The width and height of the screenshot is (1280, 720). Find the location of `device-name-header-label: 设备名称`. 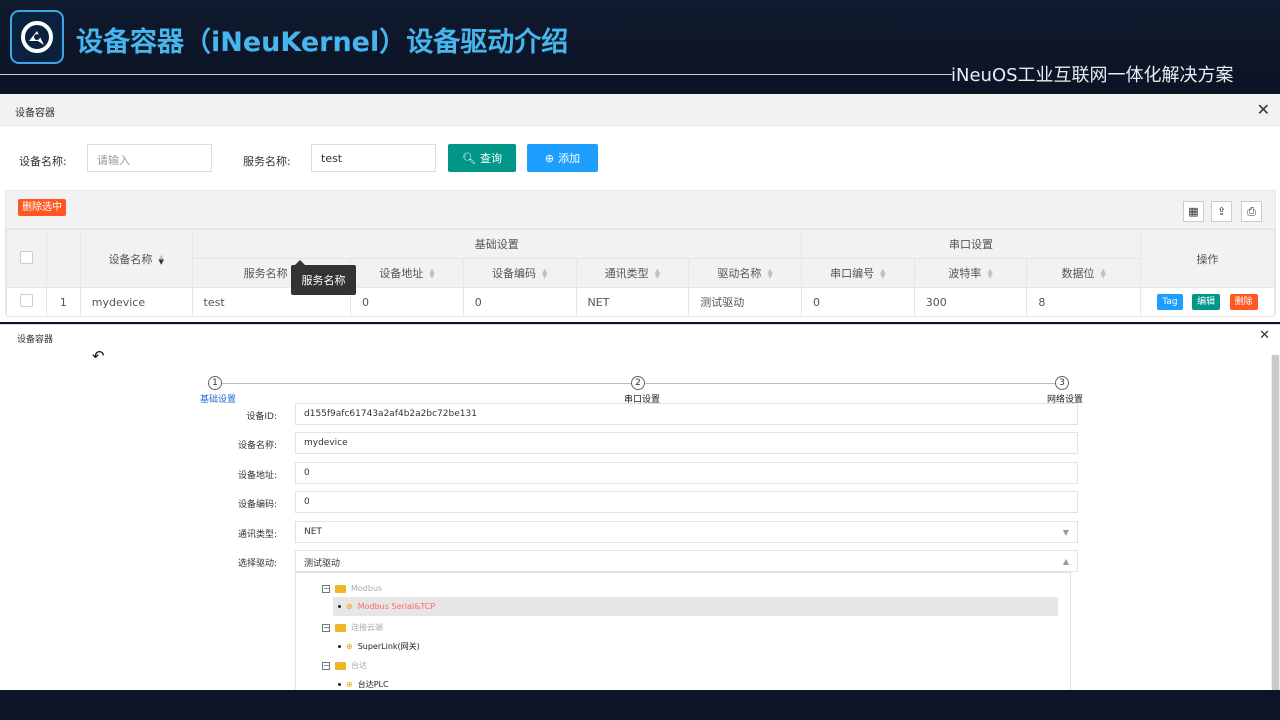

device-name-header-label: 设备名称 is located at coordinates (130, 259).